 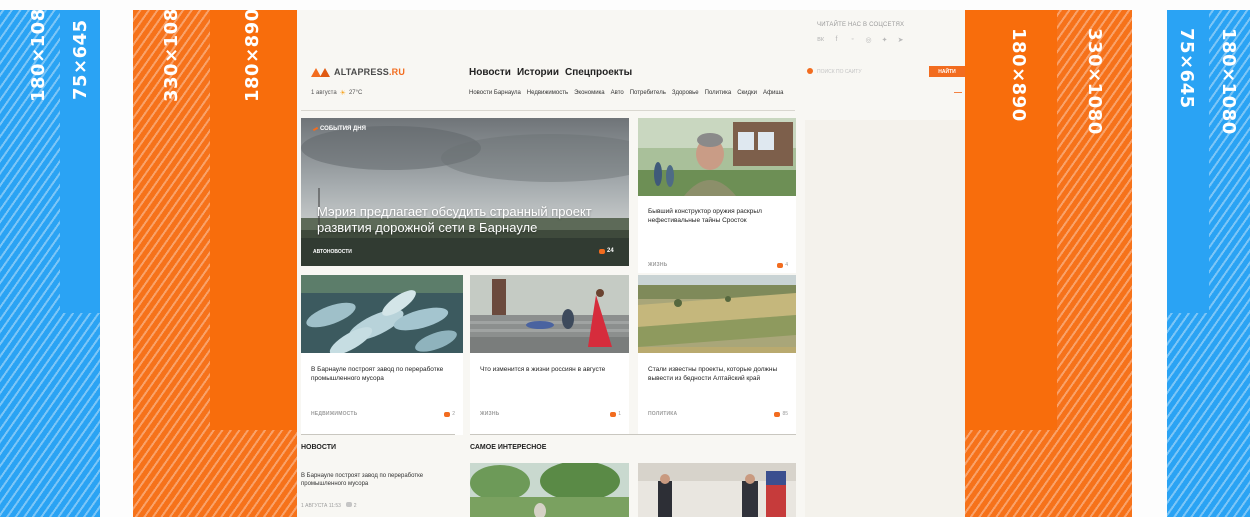 I want to click on popular-section-title: САМОЕ ИНТЕРЕСНОЕ, so click(x=508, y=447).